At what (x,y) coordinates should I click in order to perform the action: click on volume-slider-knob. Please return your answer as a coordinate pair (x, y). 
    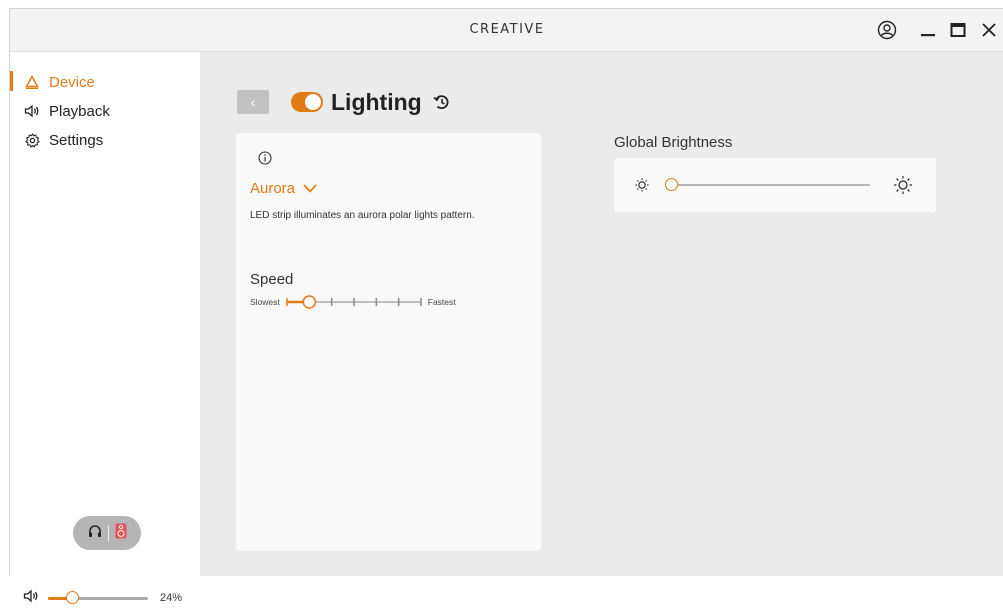
    Looking at the image, I should click on (72, 597).